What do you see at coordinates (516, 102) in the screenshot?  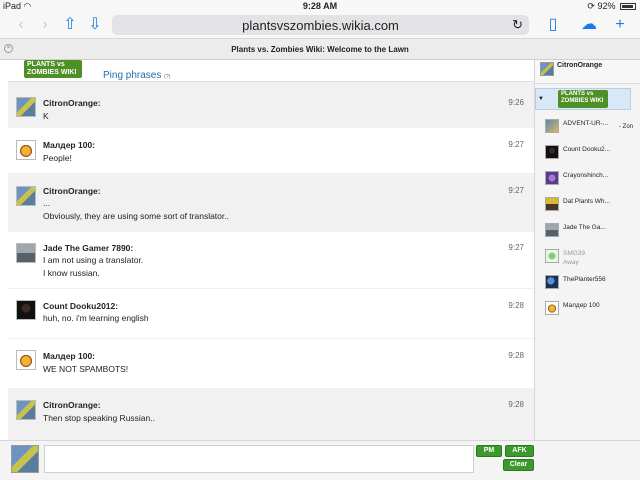 I see `message-time: 9:26` at bounding box center [516, 102].